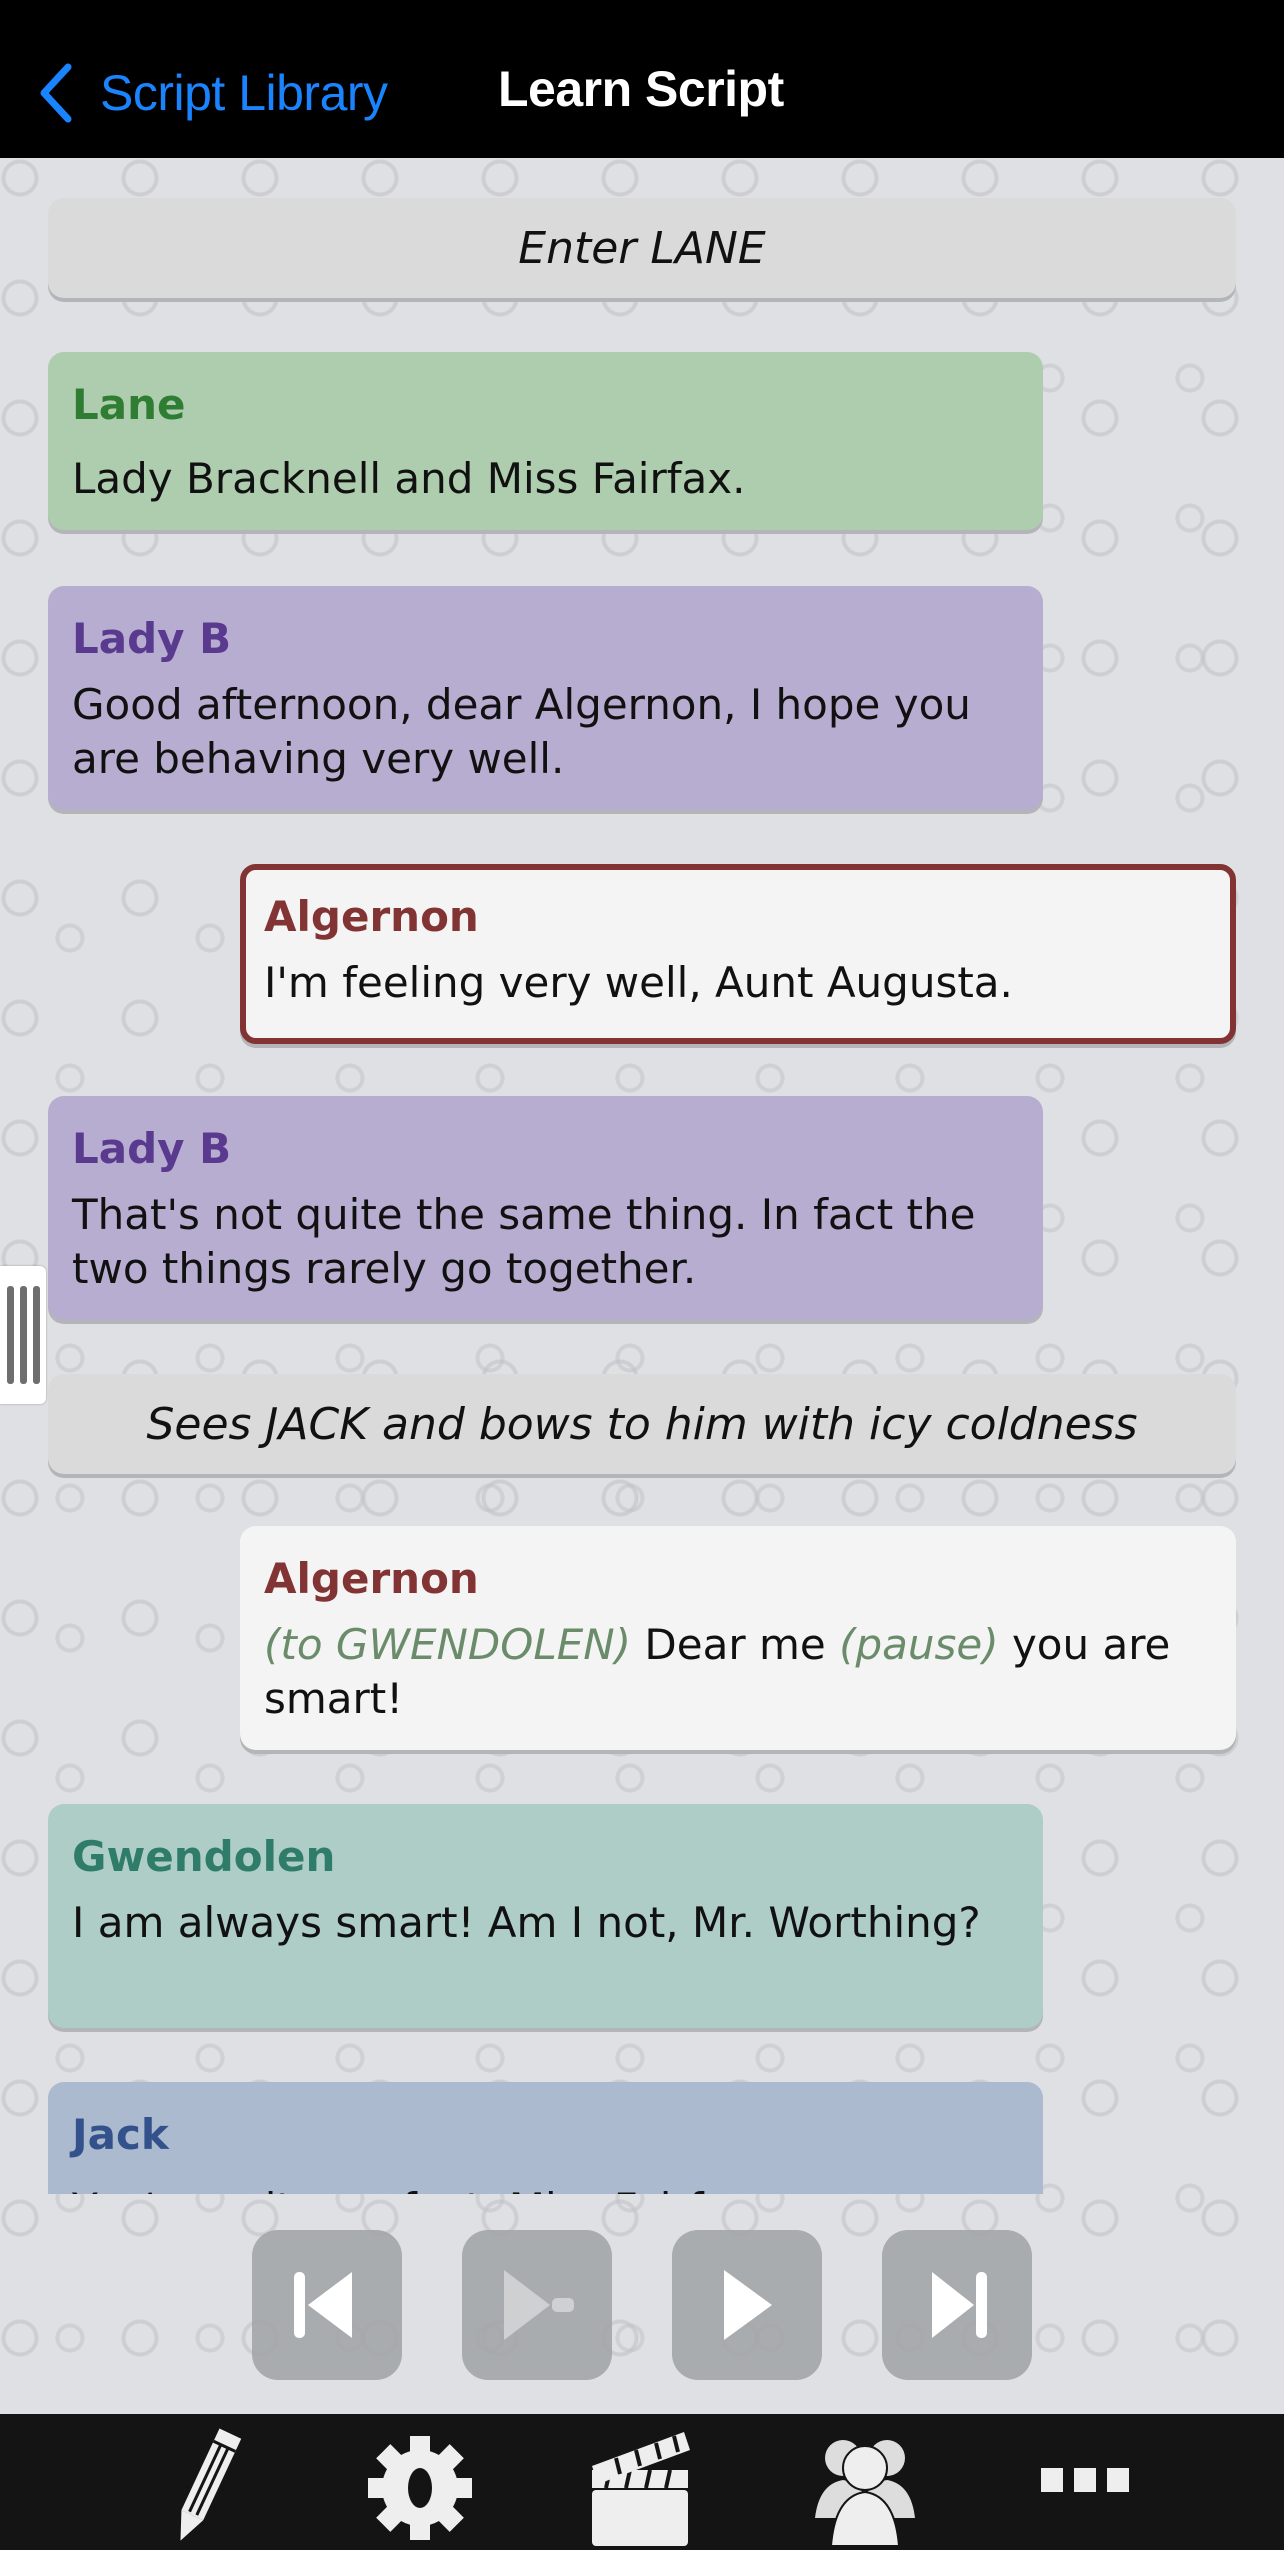 The height and width of the screenshot is (2550, 1284). I want to click on clapperboard-icon, so click(641, 2489).